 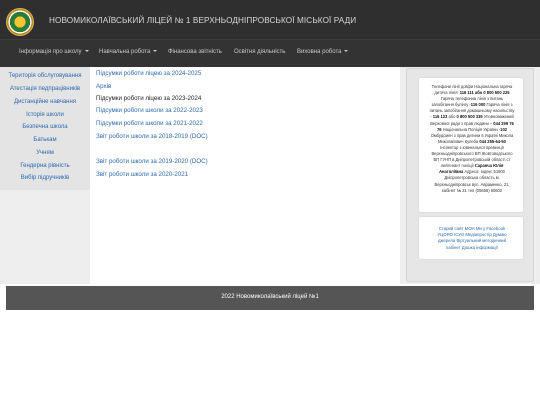 What do you see at coordinates (152, 136) in the screenshot?
I see `report-link-2018-2019: Звіт роботи школи за 2018-2019 (DOC)` at bounding box center [152, 136].